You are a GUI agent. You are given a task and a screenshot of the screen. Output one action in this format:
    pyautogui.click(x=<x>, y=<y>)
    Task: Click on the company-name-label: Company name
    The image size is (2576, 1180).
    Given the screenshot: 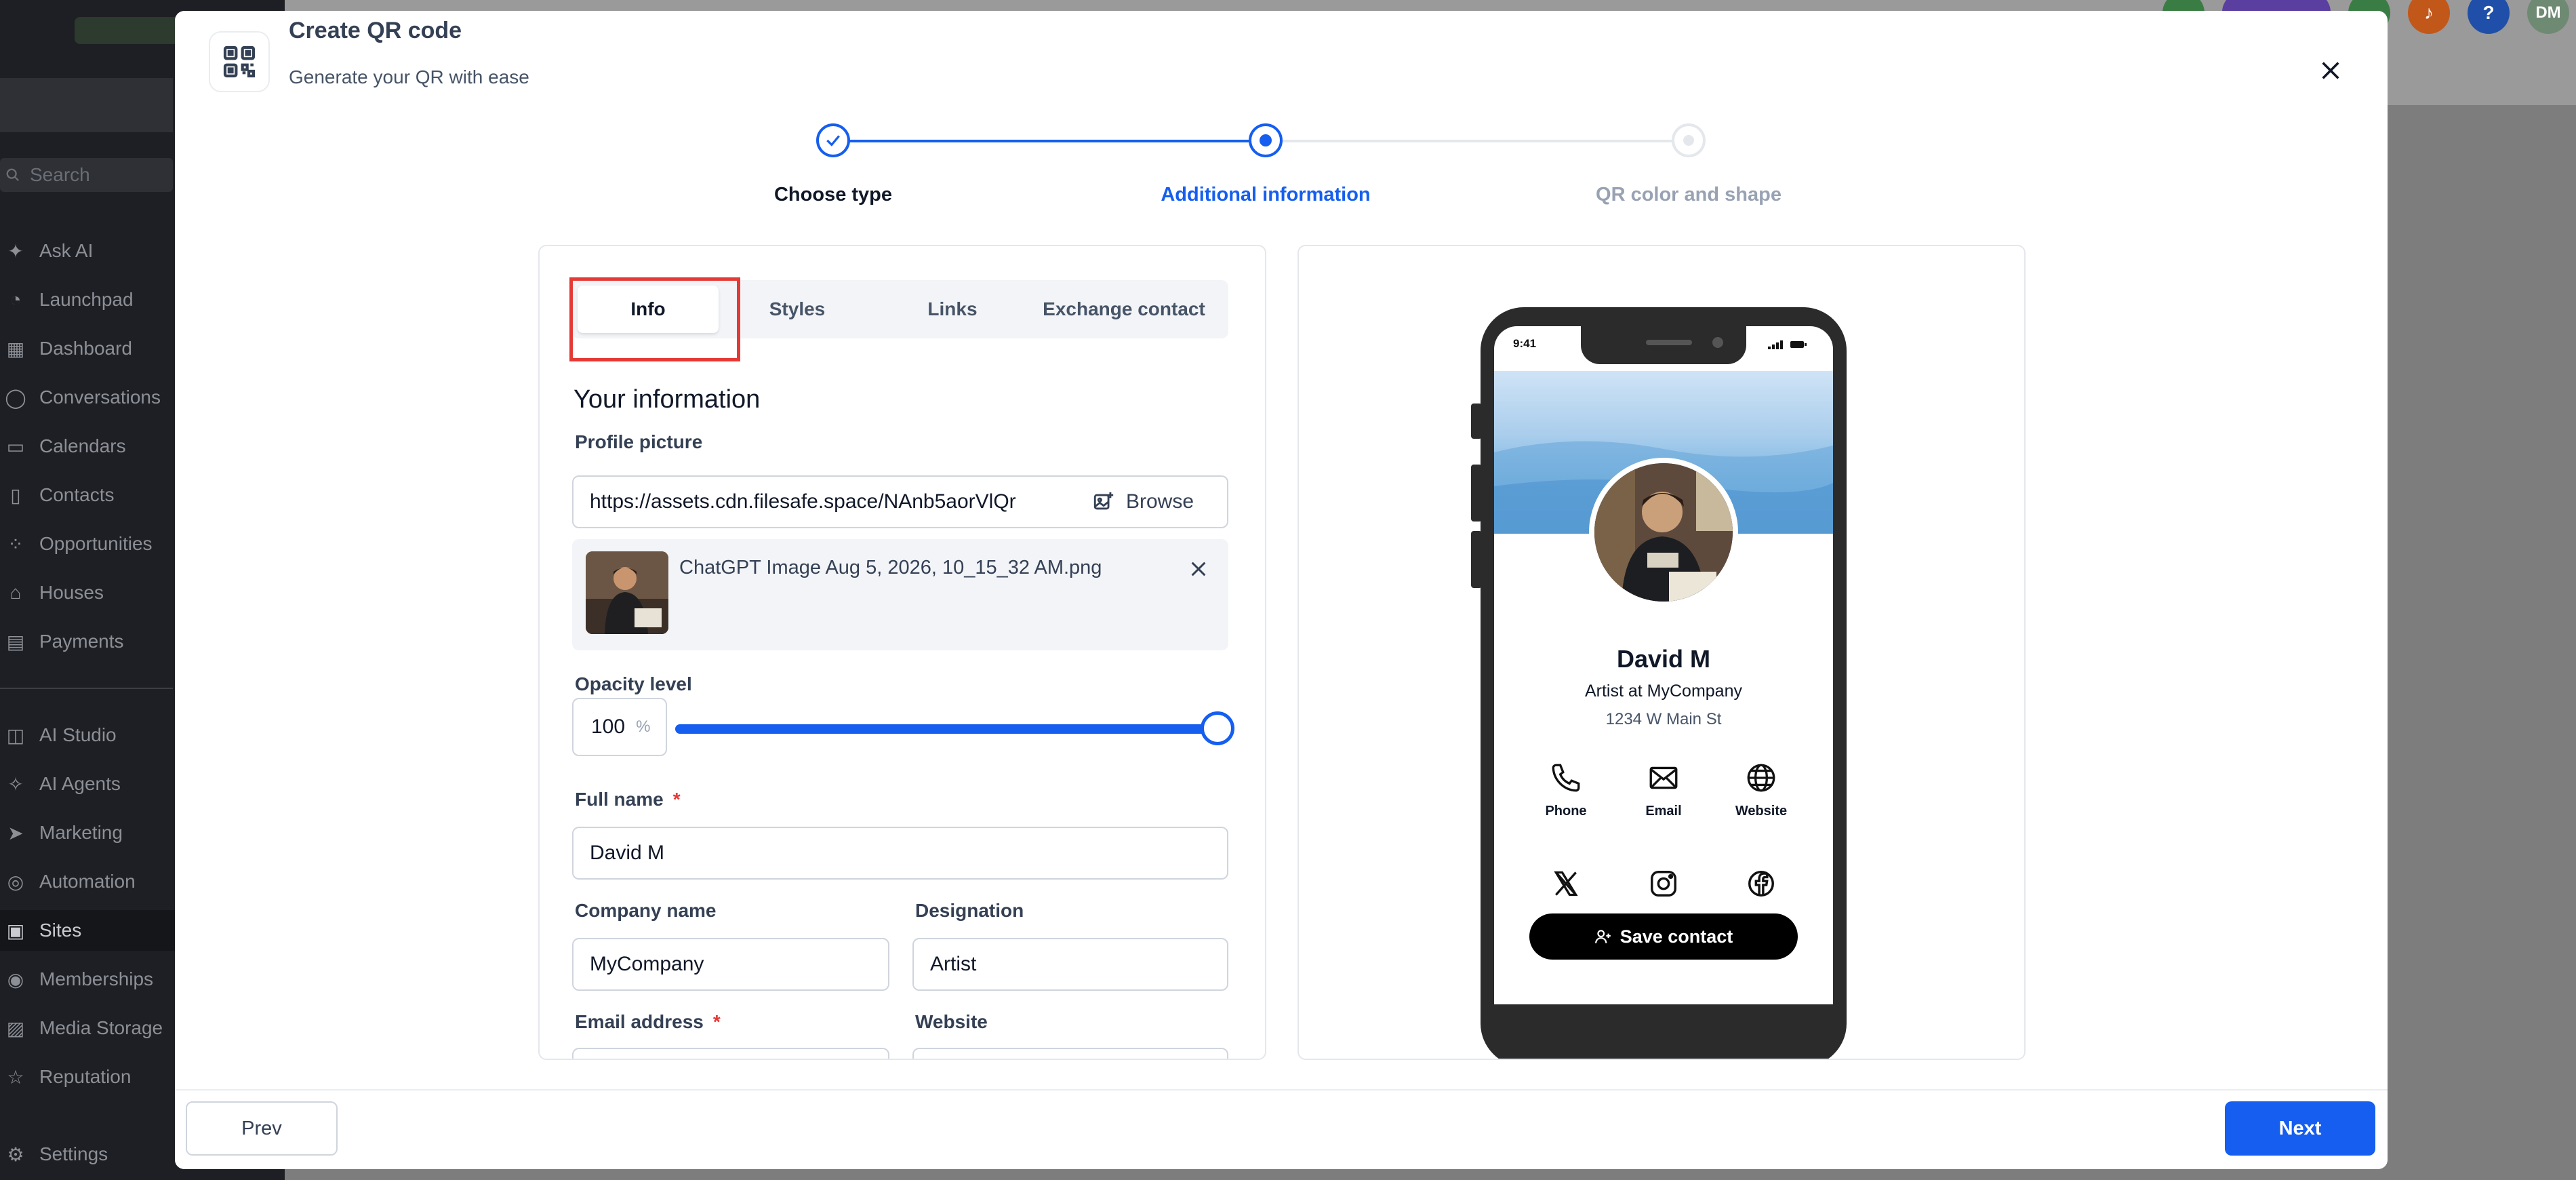 What is the action you would take?
    pyautogui.click(x=646, y=910)
    